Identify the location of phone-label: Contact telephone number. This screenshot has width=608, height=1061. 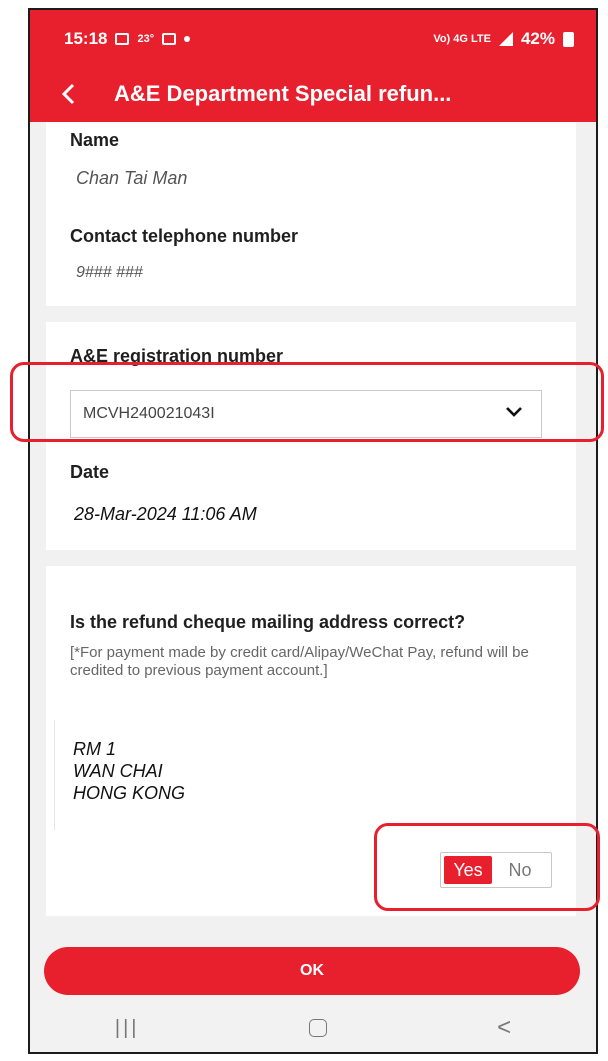
(184, 236).